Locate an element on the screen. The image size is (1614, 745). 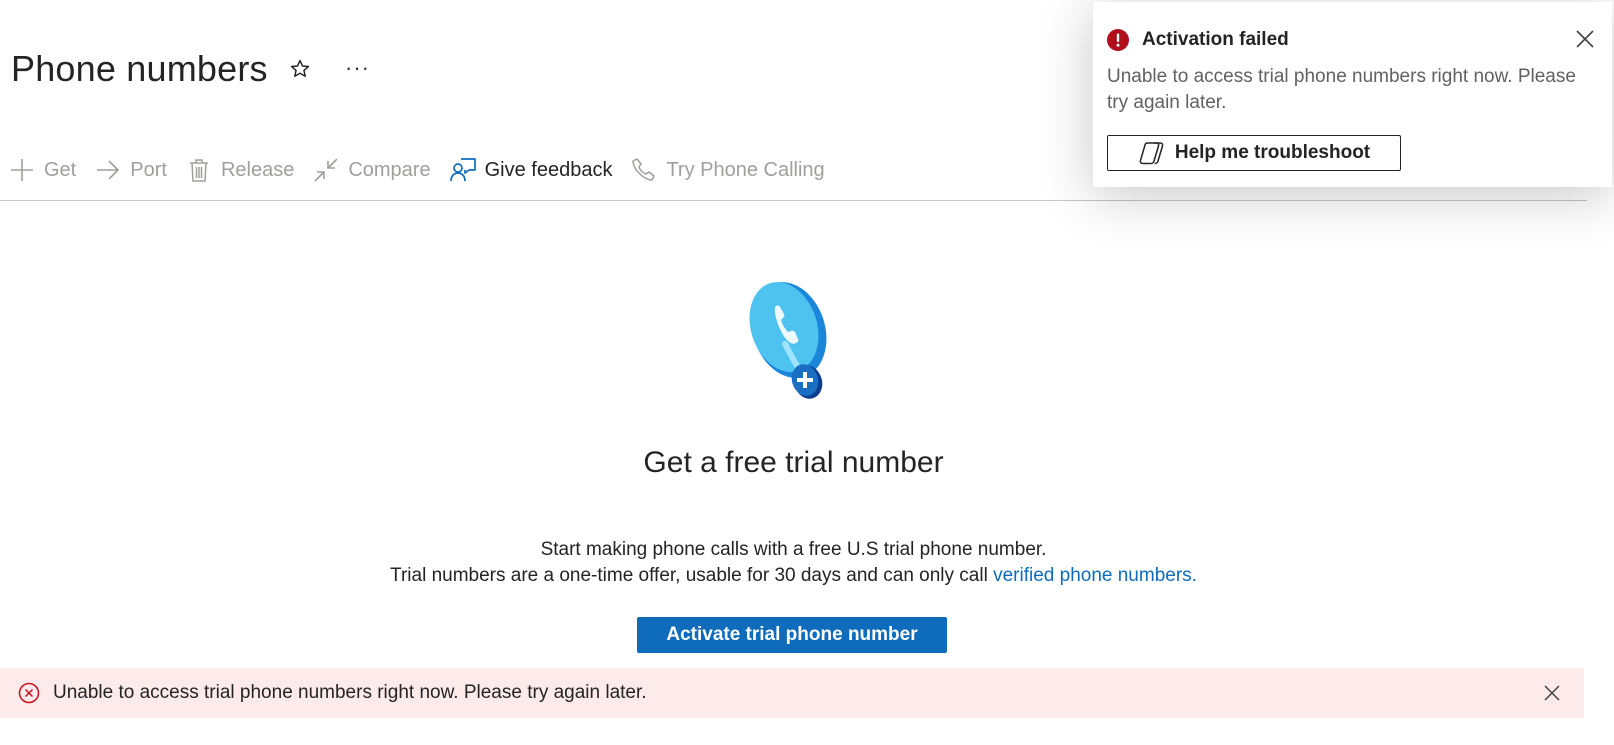
plus-icon is located at coordinates (22, 170).